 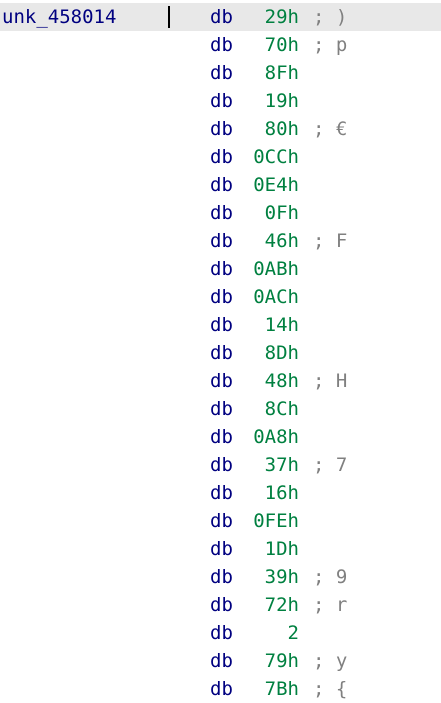 I want to click on byte-operand: 0CCh, so click(x=272, y=157).